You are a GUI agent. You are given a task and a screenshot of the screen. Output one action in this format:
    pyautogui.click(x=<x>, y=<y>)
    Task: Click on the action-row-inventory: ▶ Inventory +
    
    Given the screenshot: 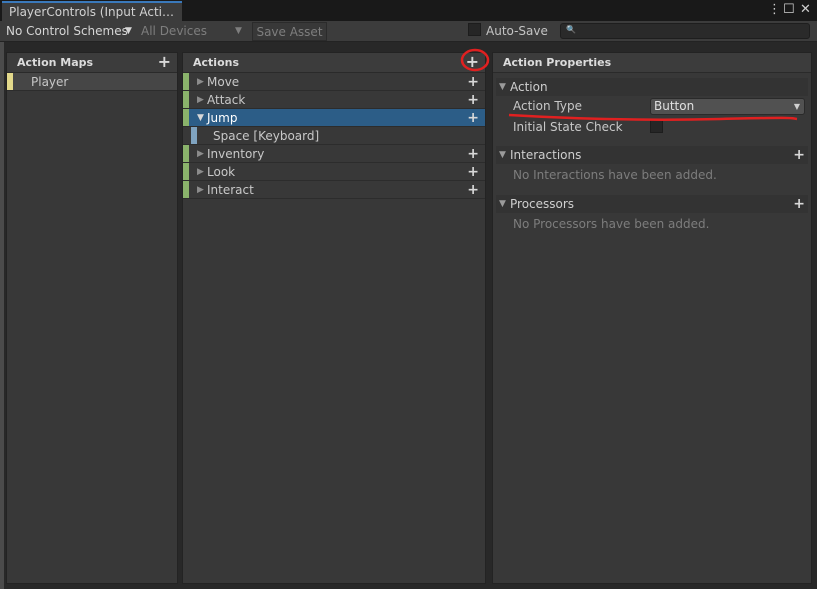 What is the action you would take?
    pyautogui.click(x=334, y=154)
    